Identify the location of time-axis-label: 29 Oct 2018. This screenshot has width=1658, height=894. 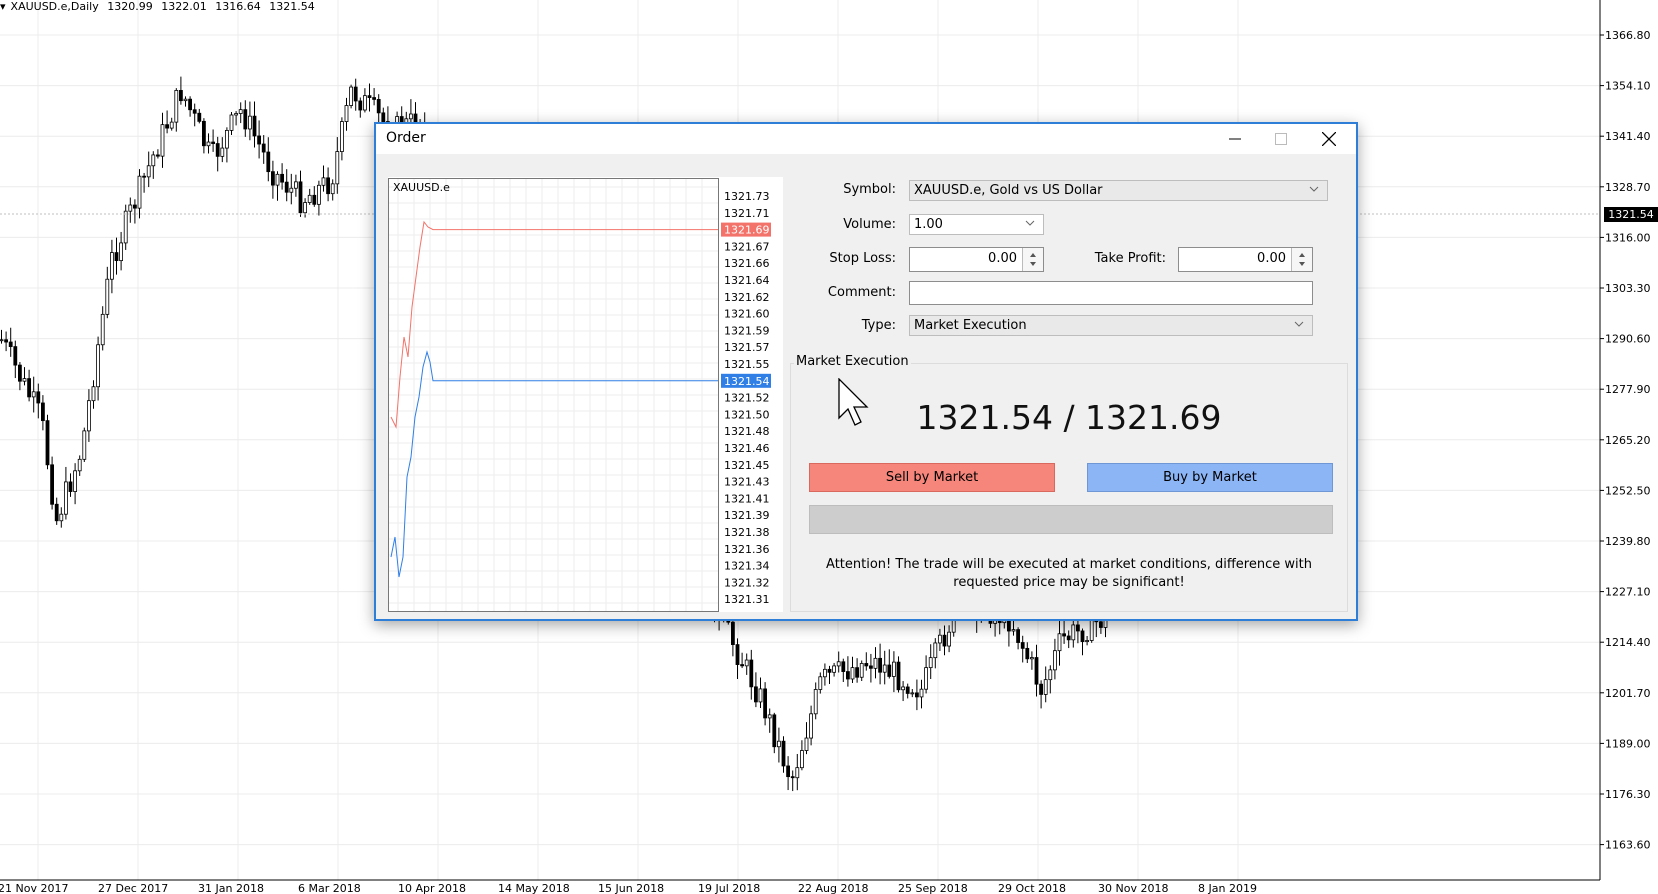
(1032, 888).